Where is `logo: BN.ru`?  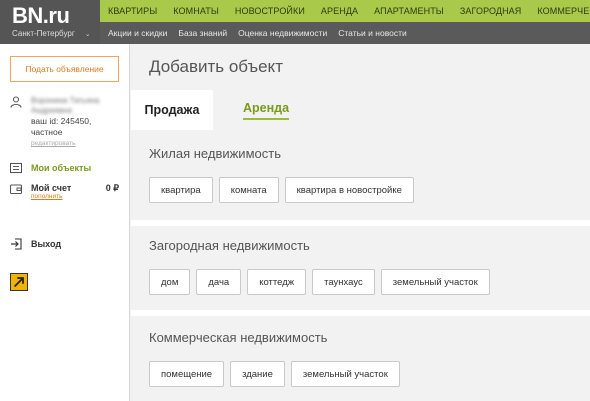 logo: BN.ru is located at coordinates (41, 16).